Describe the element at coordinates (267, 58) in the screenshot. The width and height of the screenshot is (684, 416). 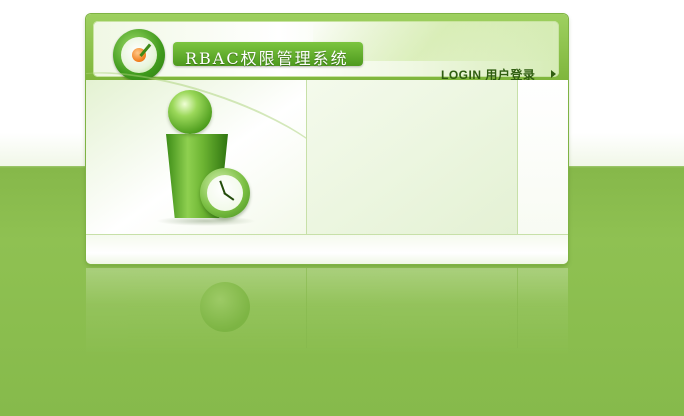
I see `app-title: RBAC权限管理系统` at that location.